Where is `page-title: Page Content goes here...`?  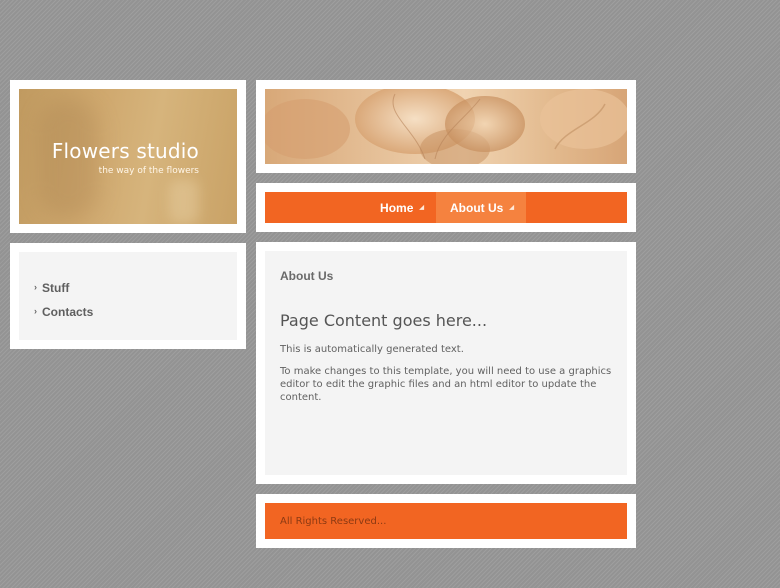 page-title: Page Content goes here... is located at coordinates (384, 320).